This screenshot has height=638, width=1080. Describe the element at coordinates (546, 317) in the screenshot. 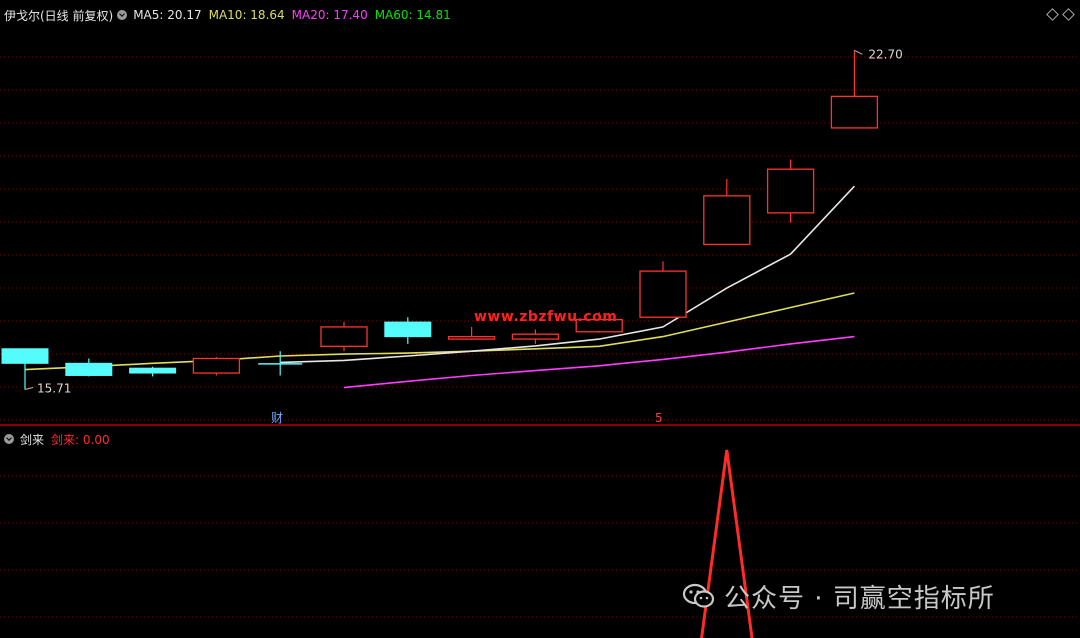

I see `center-watermark: www.zbzfwu.com` at that location.